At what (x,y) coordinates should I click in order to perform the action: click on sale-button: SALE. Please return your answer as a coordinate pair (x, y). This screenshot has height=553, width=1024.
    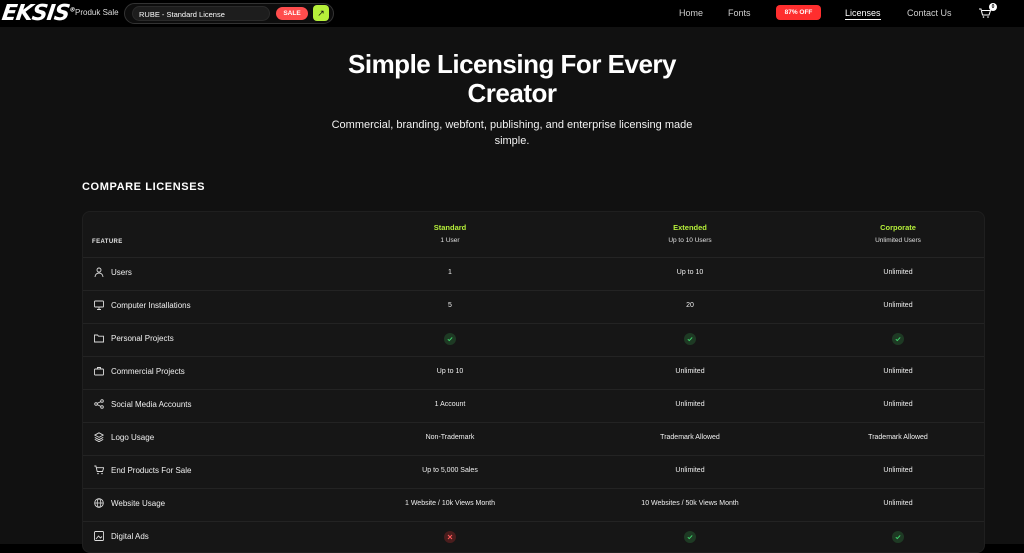
    Looking at the image, I should click on (292, 13).